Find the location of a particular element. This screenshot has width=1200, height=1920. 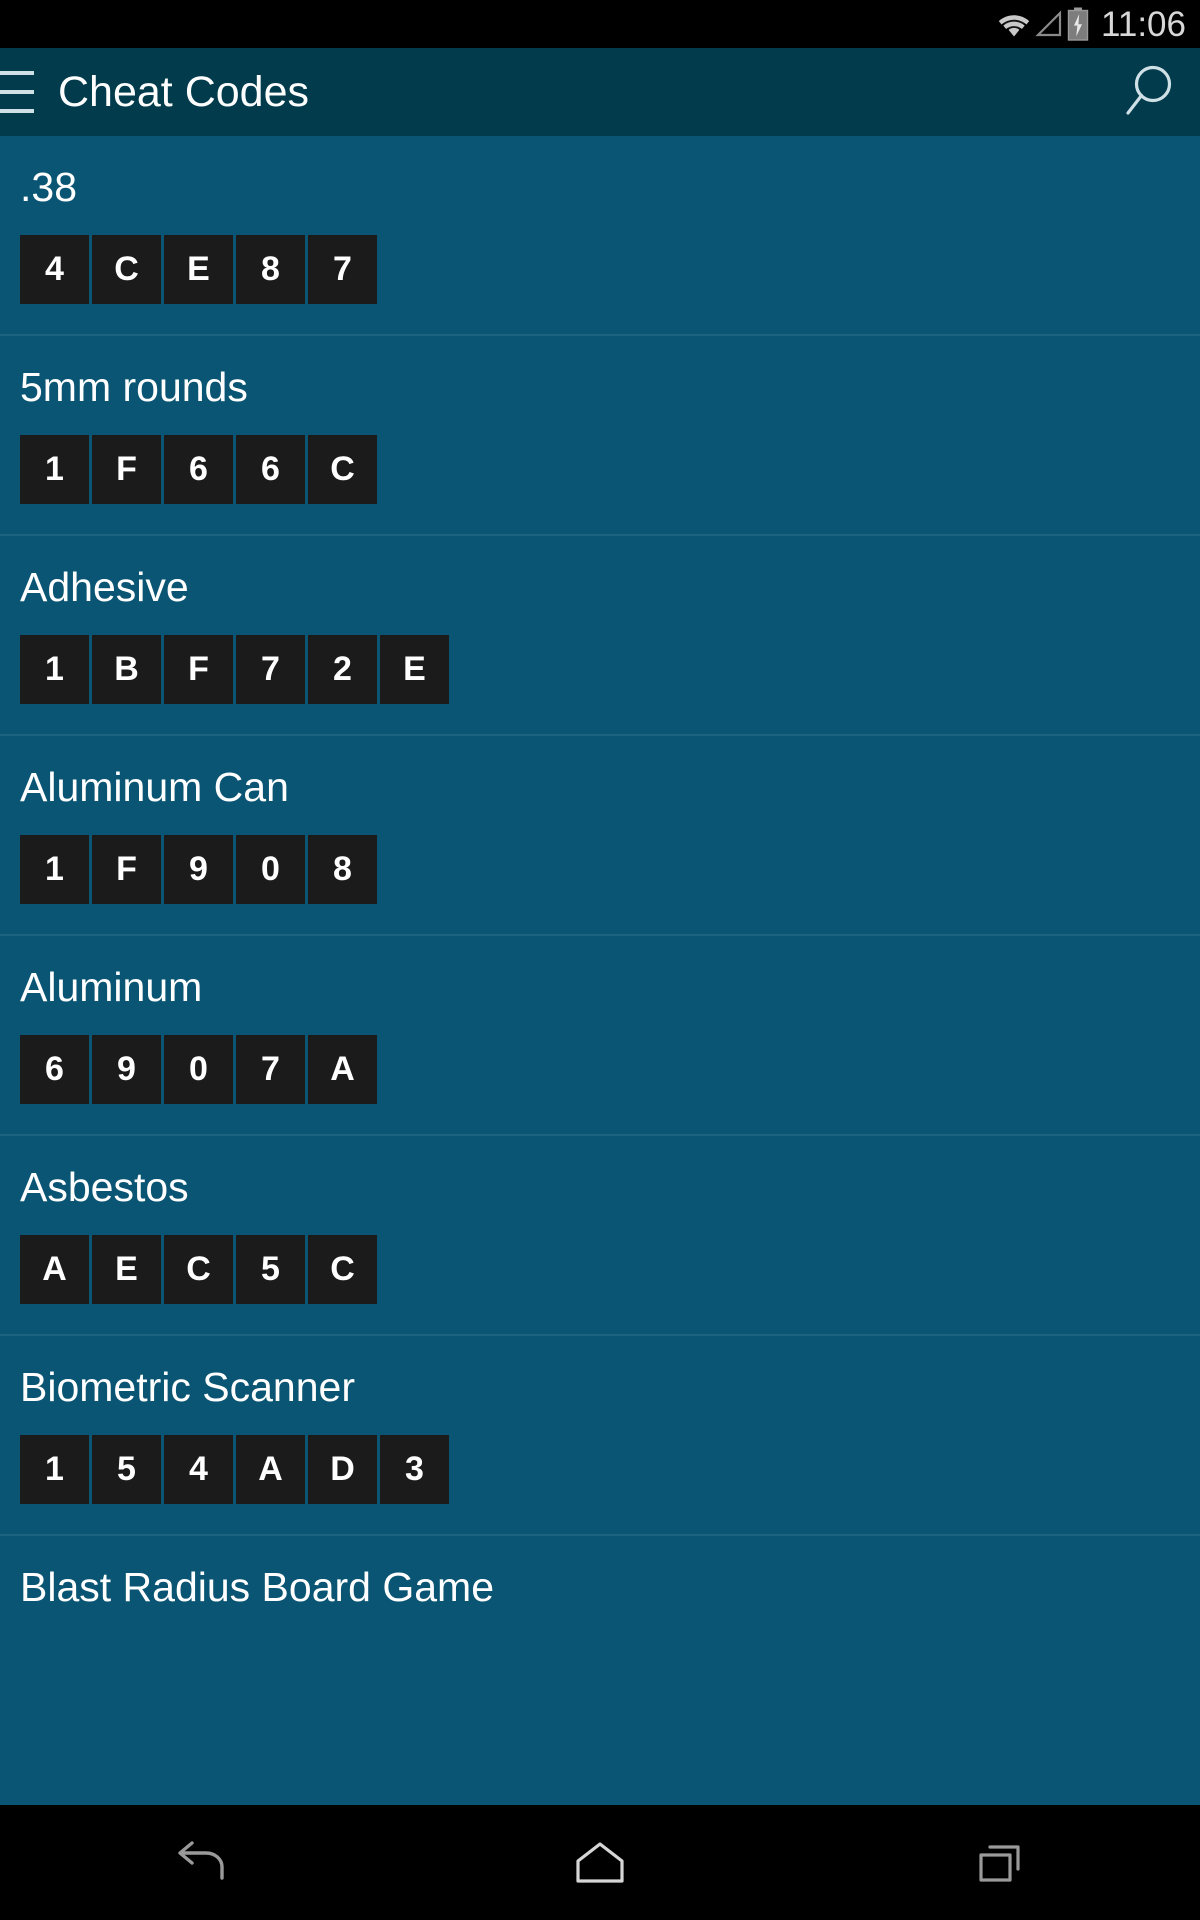

wifi-icon is located at coordinates (1014, 24).